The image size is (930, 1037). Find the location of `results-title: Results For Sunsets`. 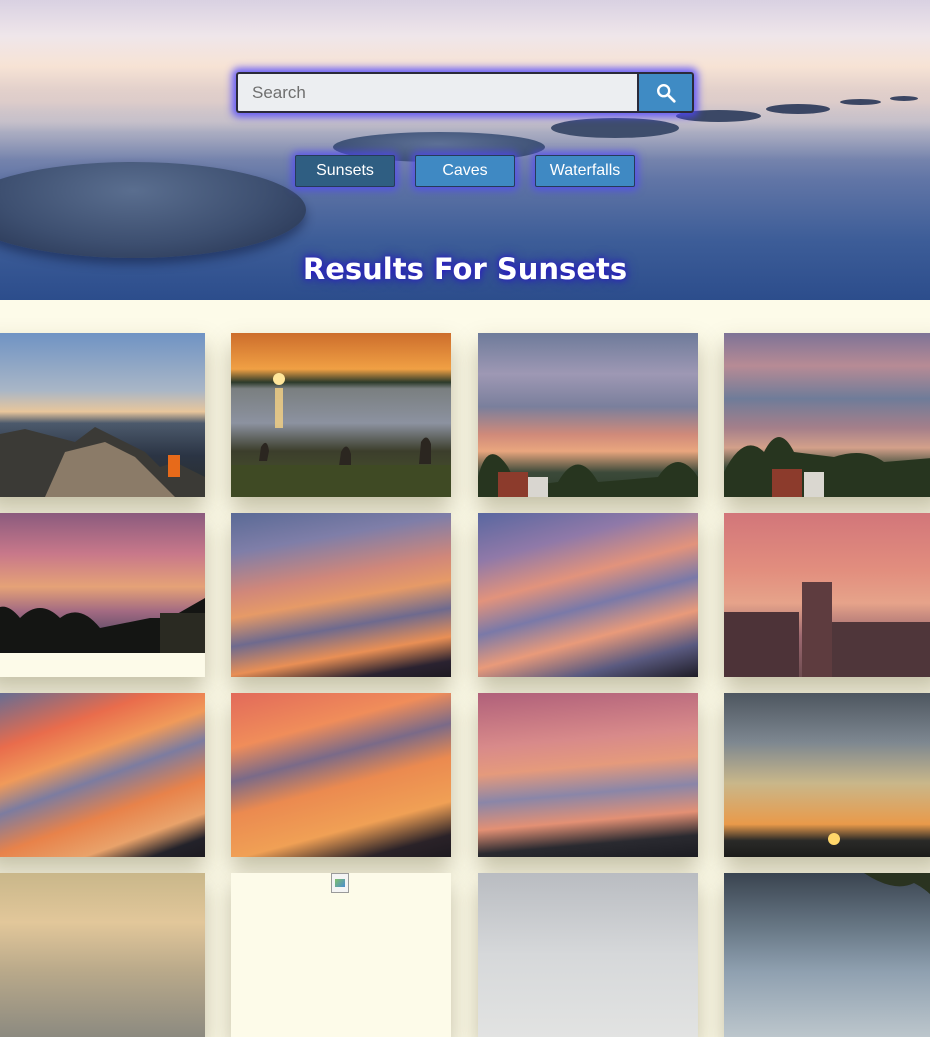

results-title: Results For Sunsets is located at coordinates (465, 269).